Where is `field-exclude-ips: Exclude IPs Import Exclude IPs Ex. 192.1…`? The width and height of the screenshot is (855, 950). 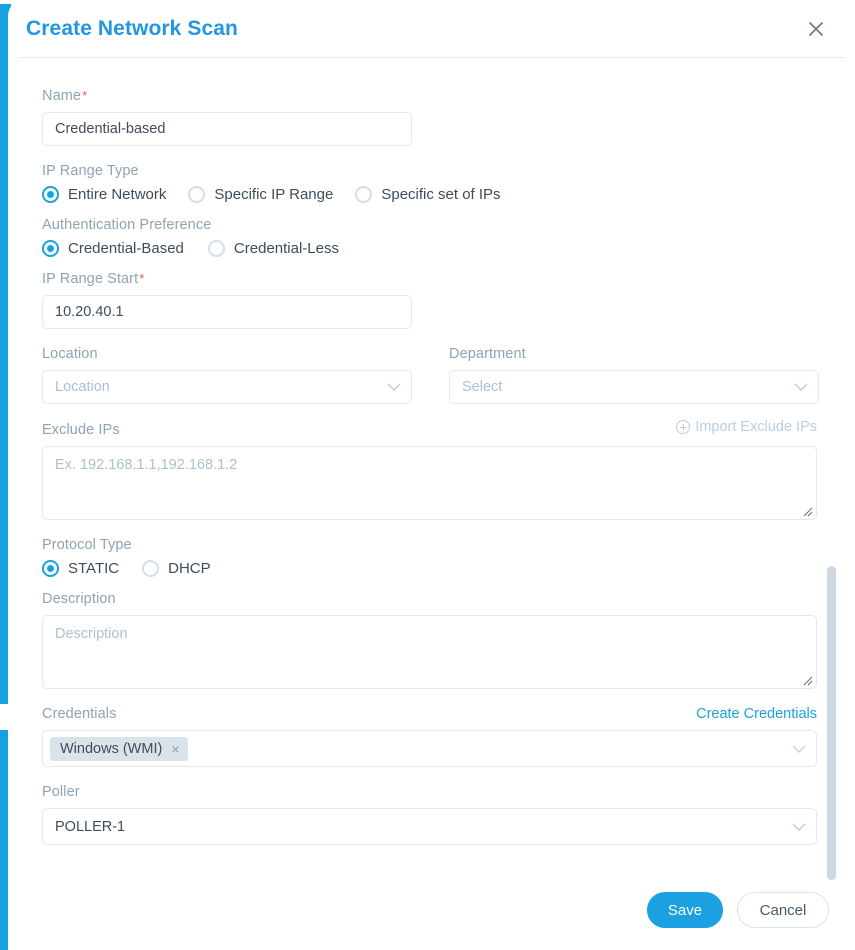
field-exclude-ips: Exclude IPs Import Exclude IPs Ex. 192.1… is located at coordinates (442, 469).